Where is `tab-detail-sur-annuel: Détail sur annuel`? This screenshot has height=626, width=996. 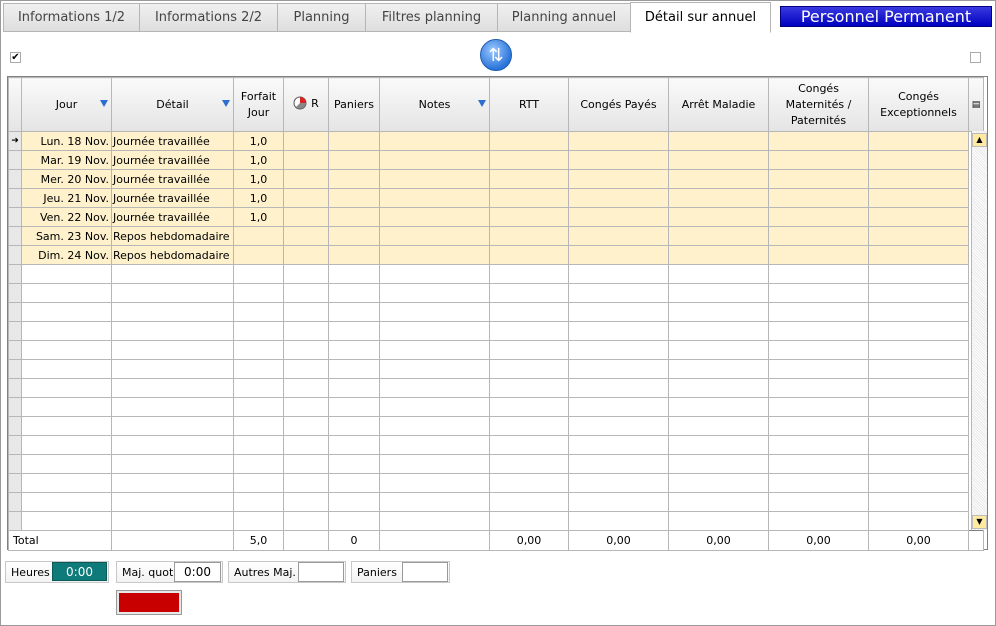 tab-detail-sur-annuel: Détail sur annuel is located at coordinates (700, 17).